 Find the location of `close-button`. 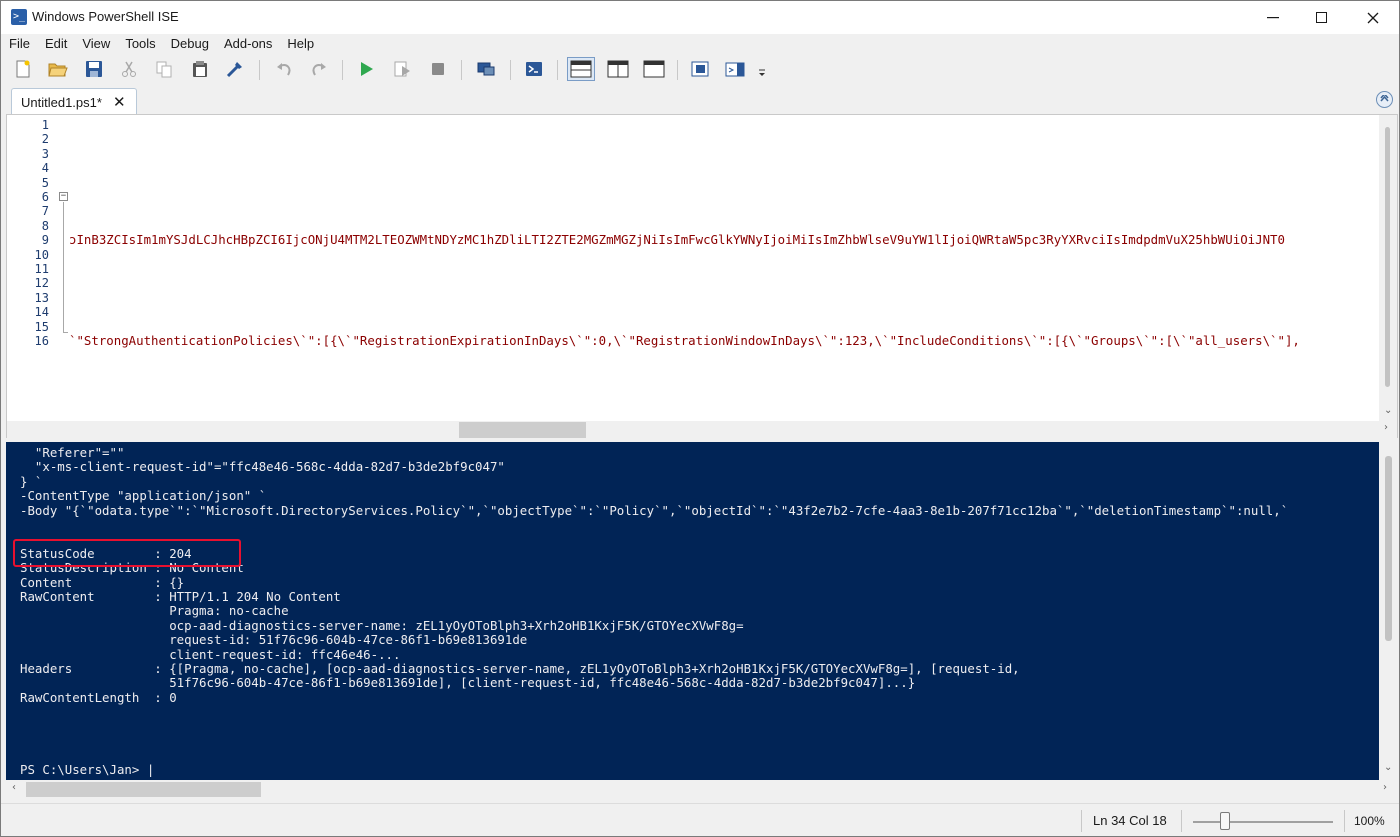

close-button is located at coordinates (1373, 17).